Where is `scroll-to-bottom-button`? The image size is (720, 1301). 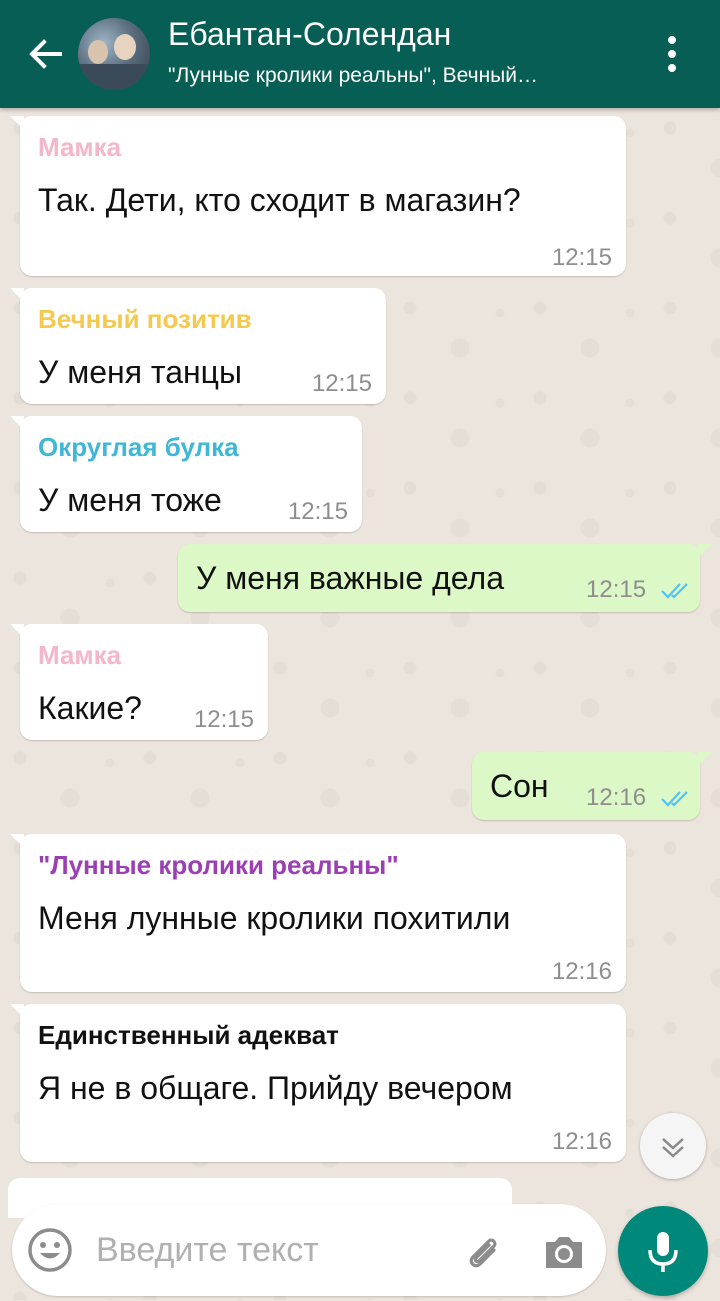 scroll-to-bottom-button is located at coordinates (673, 1146).